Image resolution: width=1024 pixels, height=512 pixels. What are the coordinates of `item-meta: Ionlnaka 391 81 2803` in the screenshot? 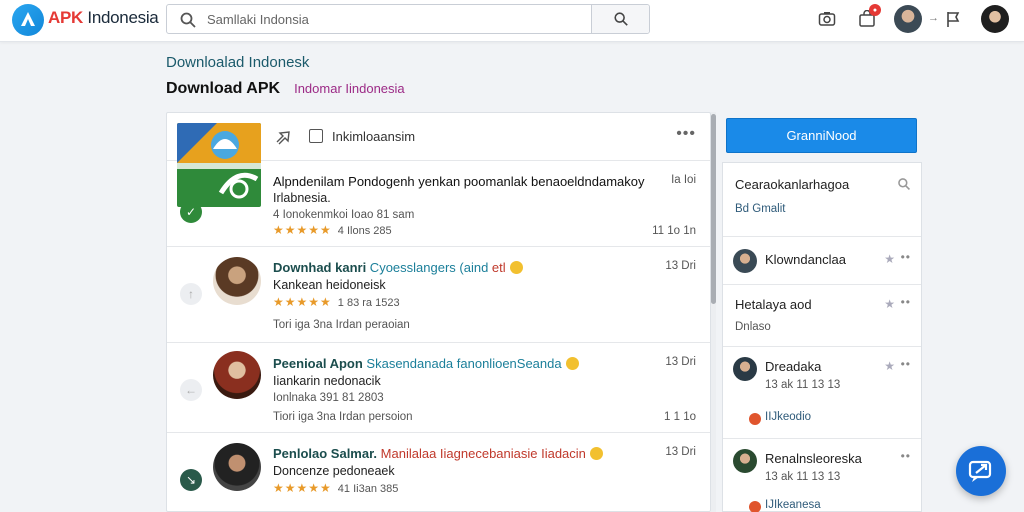 It's located at (328, 398).